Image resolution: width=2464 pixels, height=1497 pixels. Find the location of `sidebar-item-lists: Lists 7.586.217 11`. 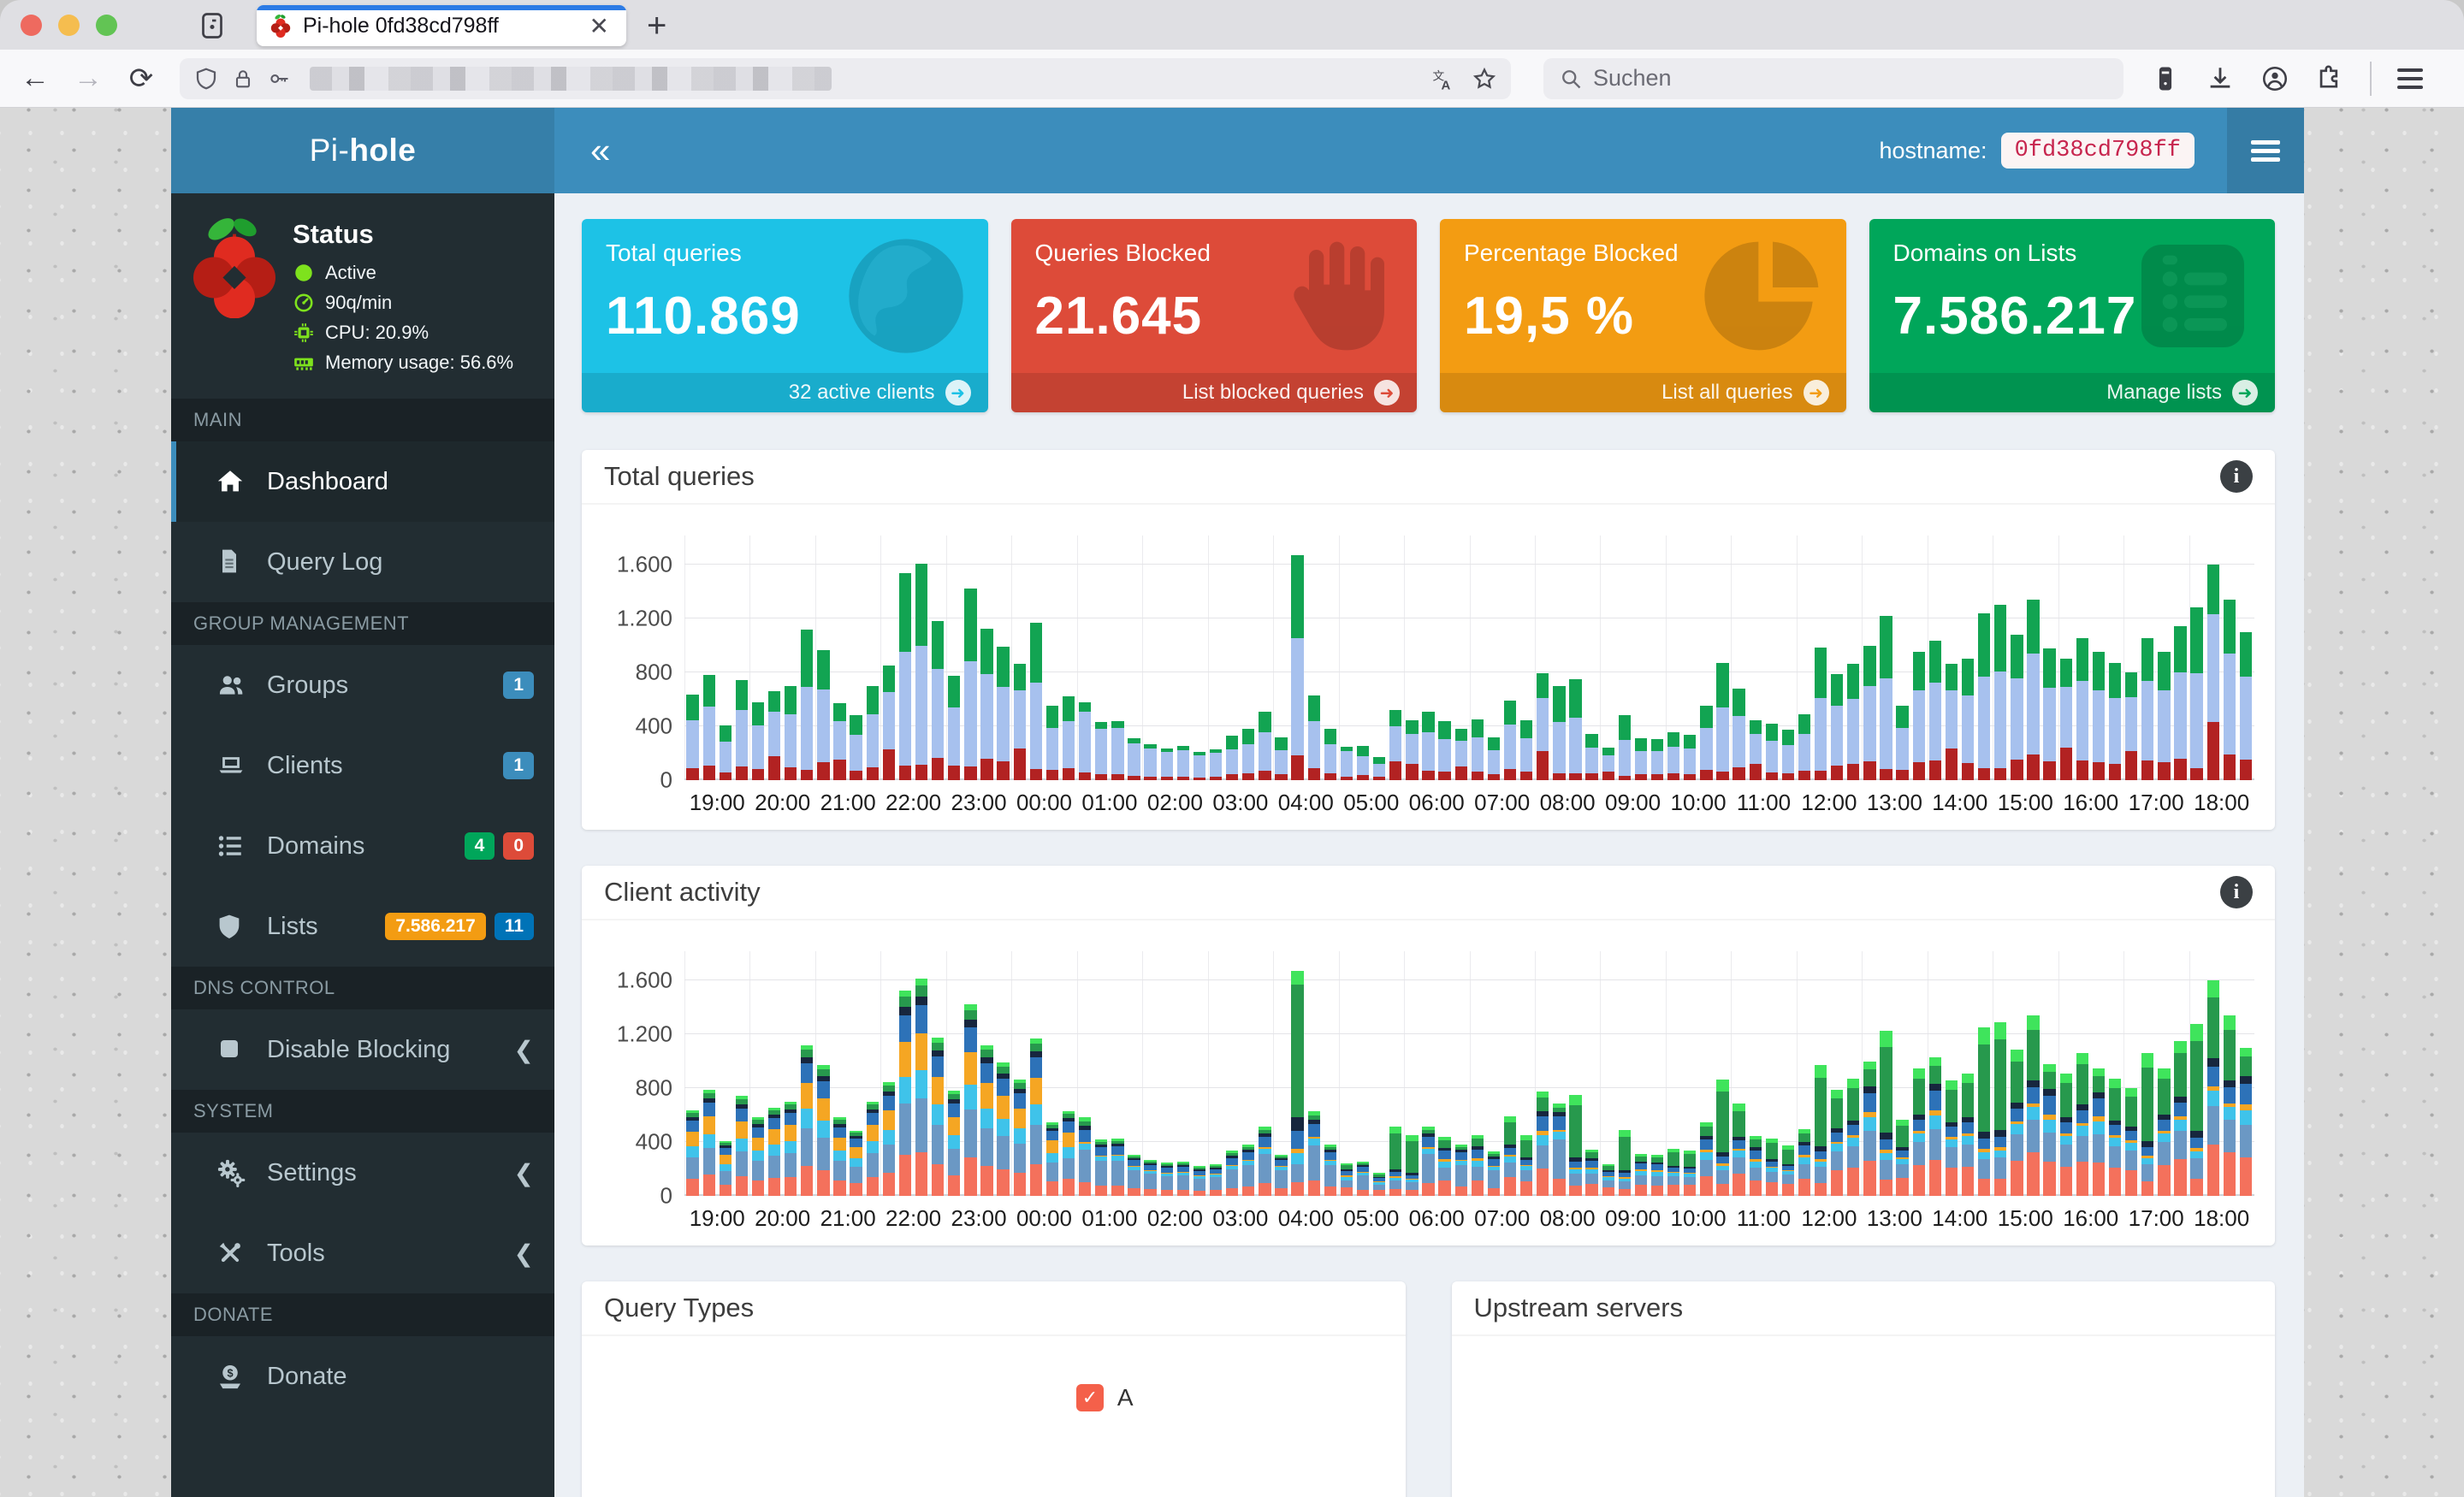

sidebar-item-lists: Lists 7.586.217 11 is located at coordinates (362, 926).